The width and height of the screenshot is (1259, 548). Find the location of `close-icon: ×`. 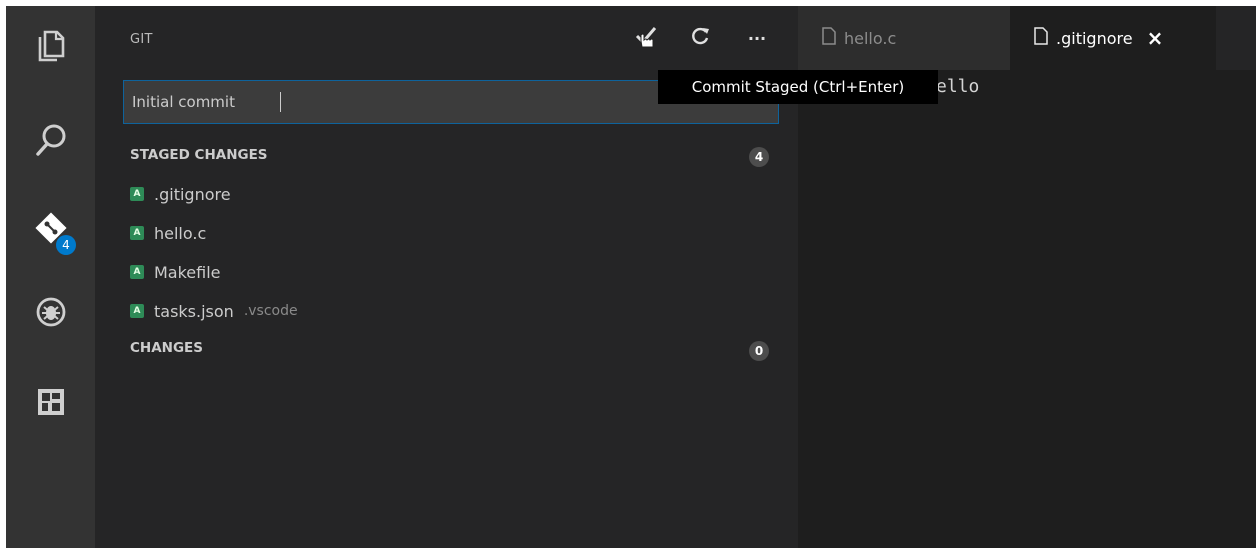

close-icon: × is located at coordinates (1155, 38).